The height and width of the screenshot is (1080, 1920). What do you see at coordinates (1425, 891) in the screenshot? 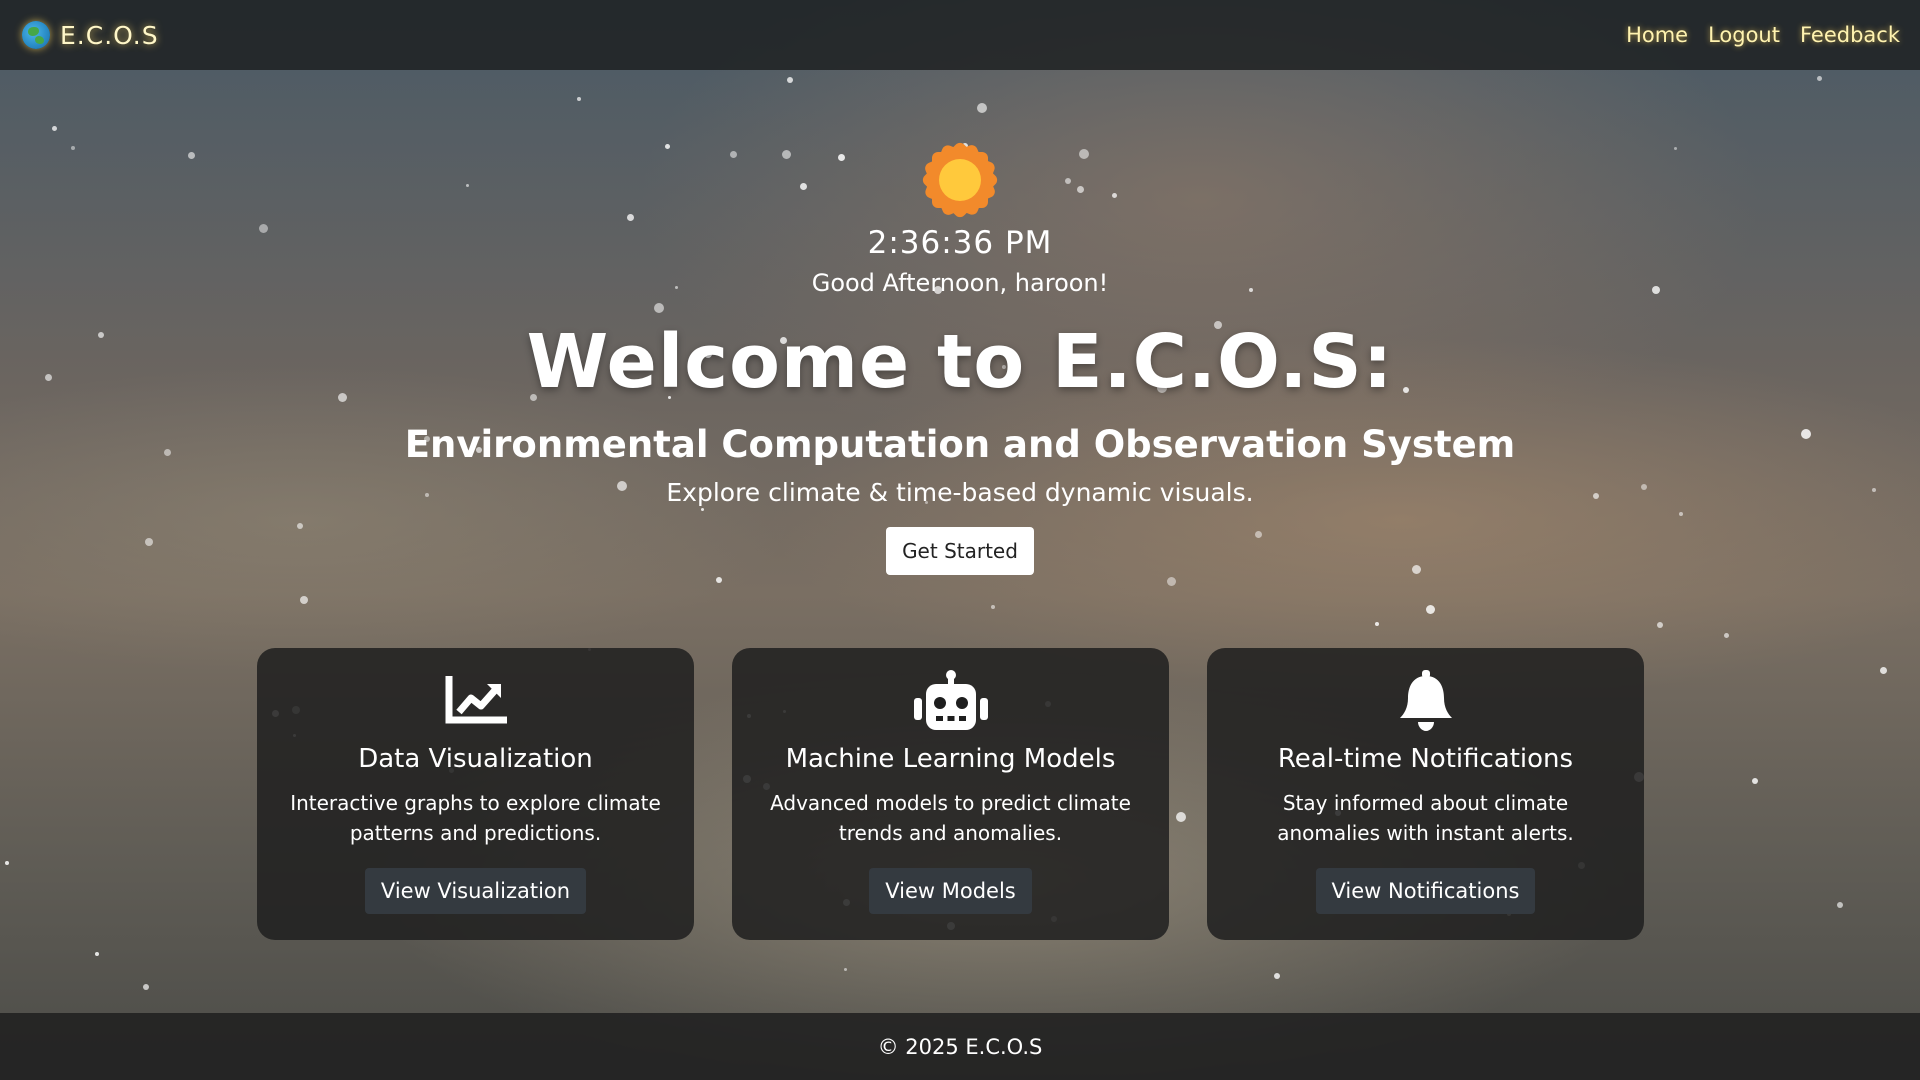
I see `view-notifications-button: View Notifications` at bounding box center [1425, 891].